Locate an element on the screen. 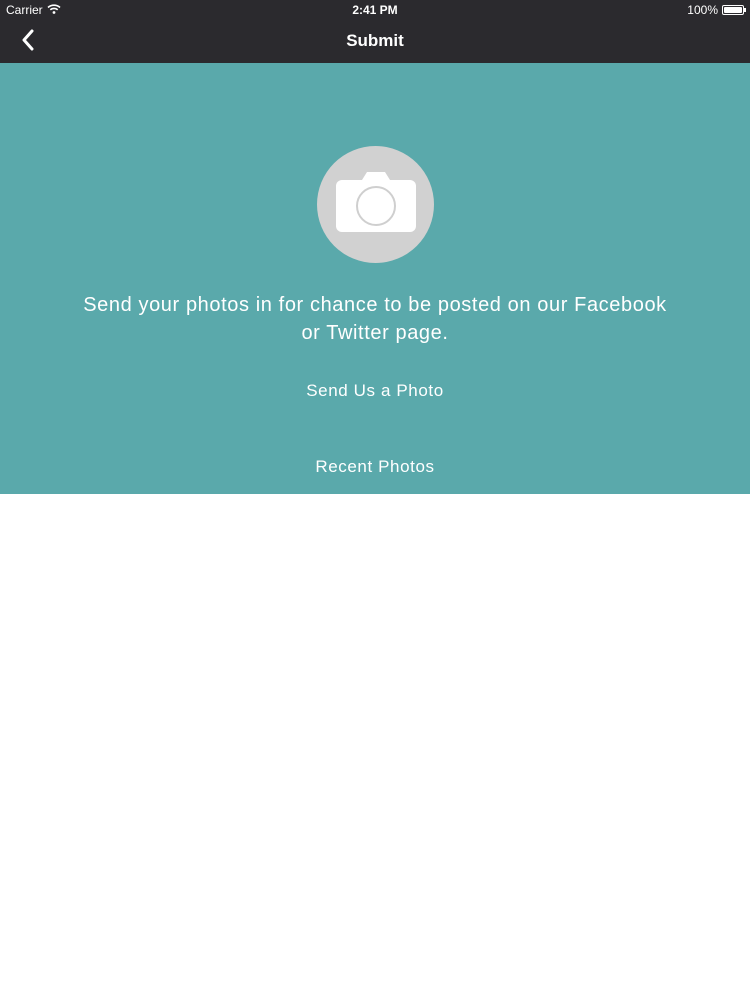 This screenshot has height=1000, width=750. battery-fill is located at coordinates (733, 10).